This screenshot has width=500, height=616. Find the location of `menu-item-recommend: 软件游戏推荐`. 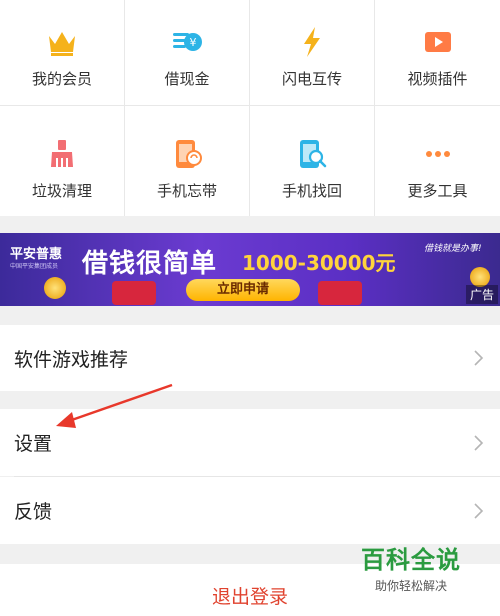

menu-item-recommend: 软件游戏推荐 is located at coordinates (250, 358).